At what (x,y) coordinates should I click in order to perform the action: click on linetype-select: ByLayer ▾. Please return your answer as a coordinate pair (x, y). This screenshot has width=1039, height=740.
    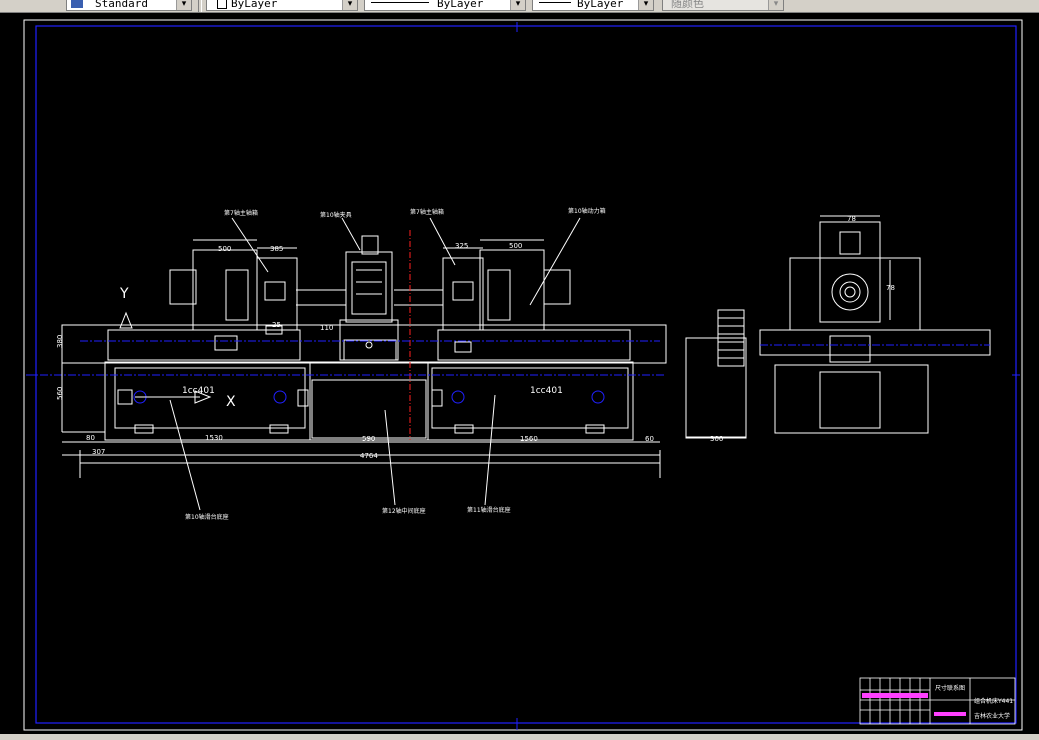
    Looking at the image, I should click on (445, 5).